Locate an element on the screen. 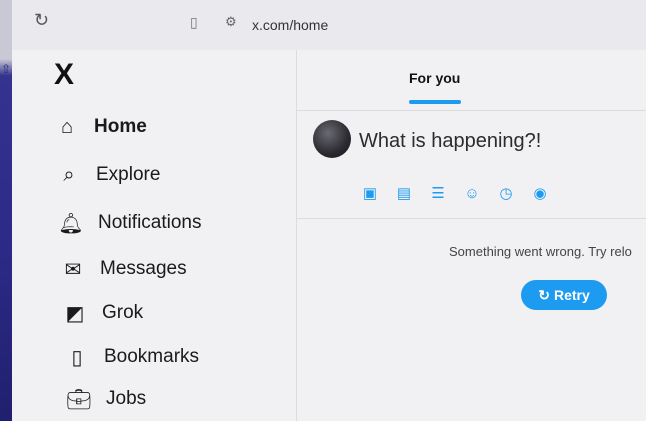 Image resolution: width=646 pixels, height=421 pixels. sidebar-item-jobs: 💼︎ Jobs is located at coordinates (106, 399).